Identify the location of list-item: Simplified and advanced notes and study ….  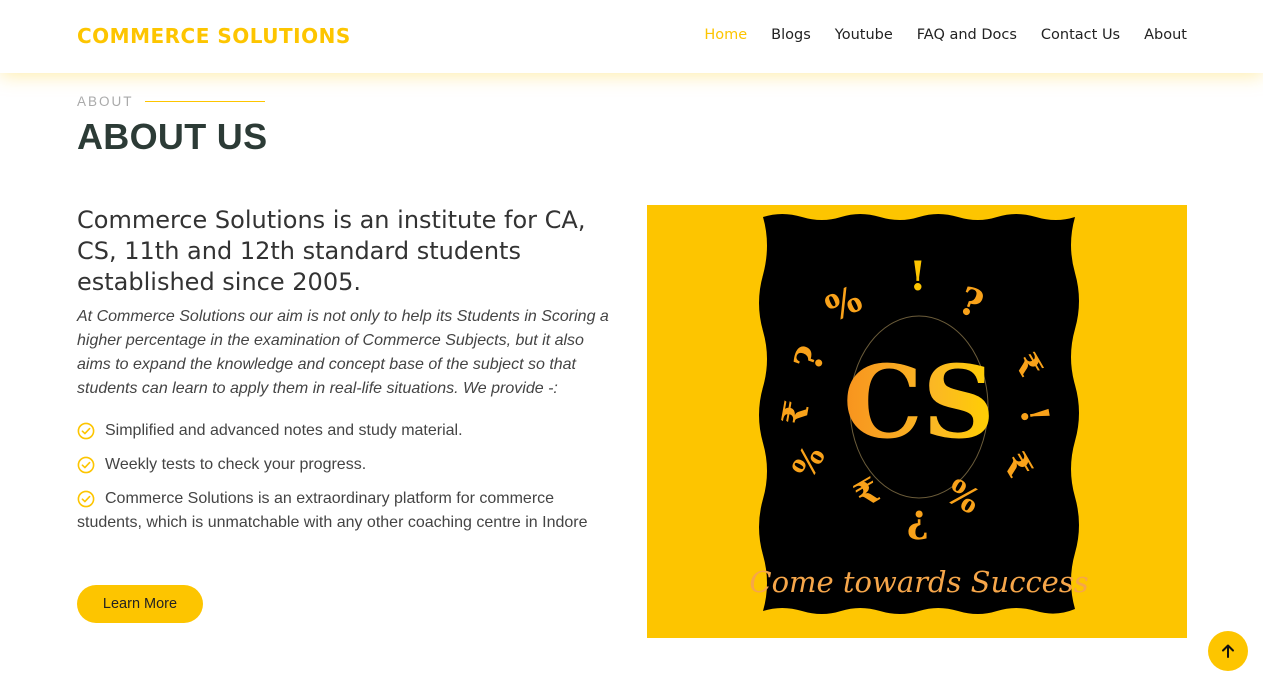
(349, 431).